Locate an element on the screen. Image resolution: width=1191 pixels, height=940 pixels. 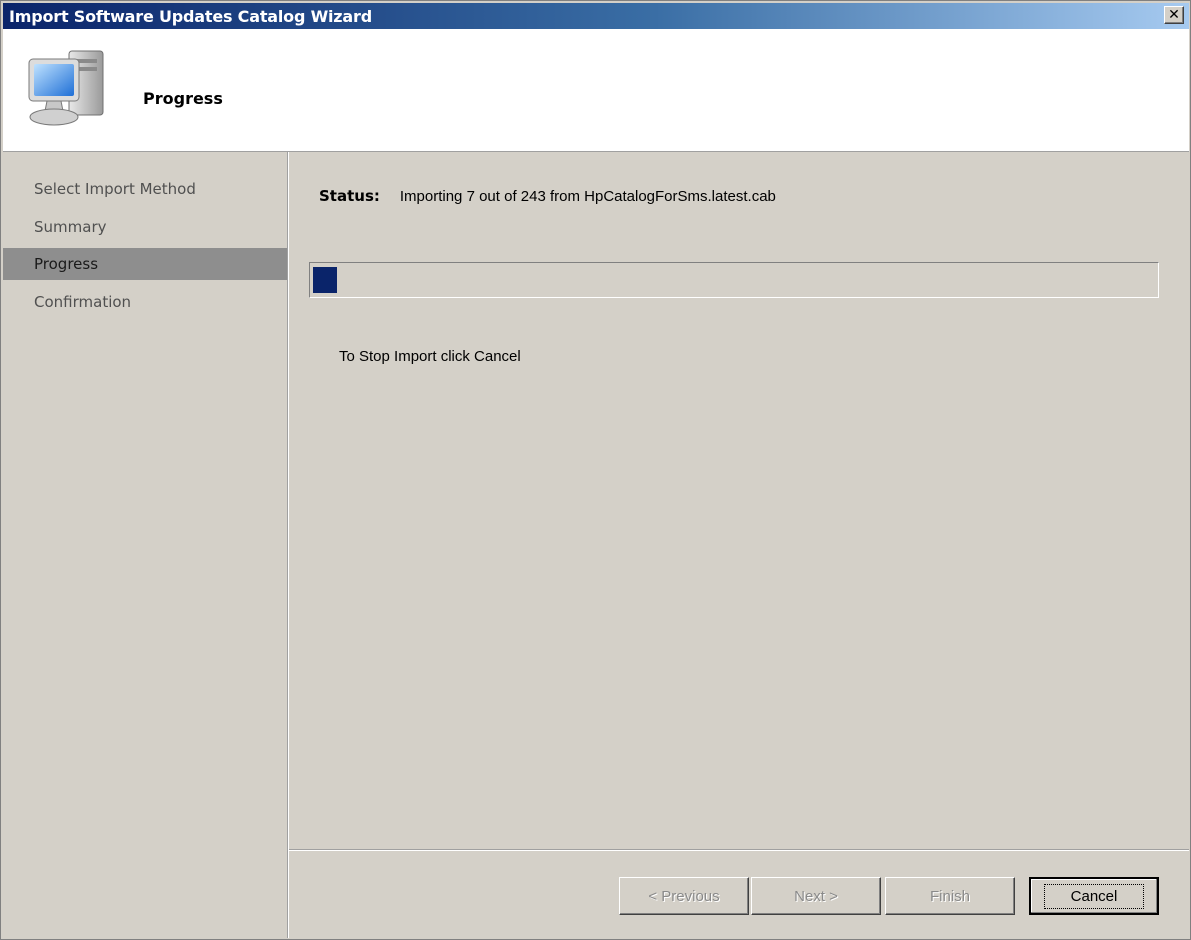
previous-button: < Previous is located at coordinates (684, 896).